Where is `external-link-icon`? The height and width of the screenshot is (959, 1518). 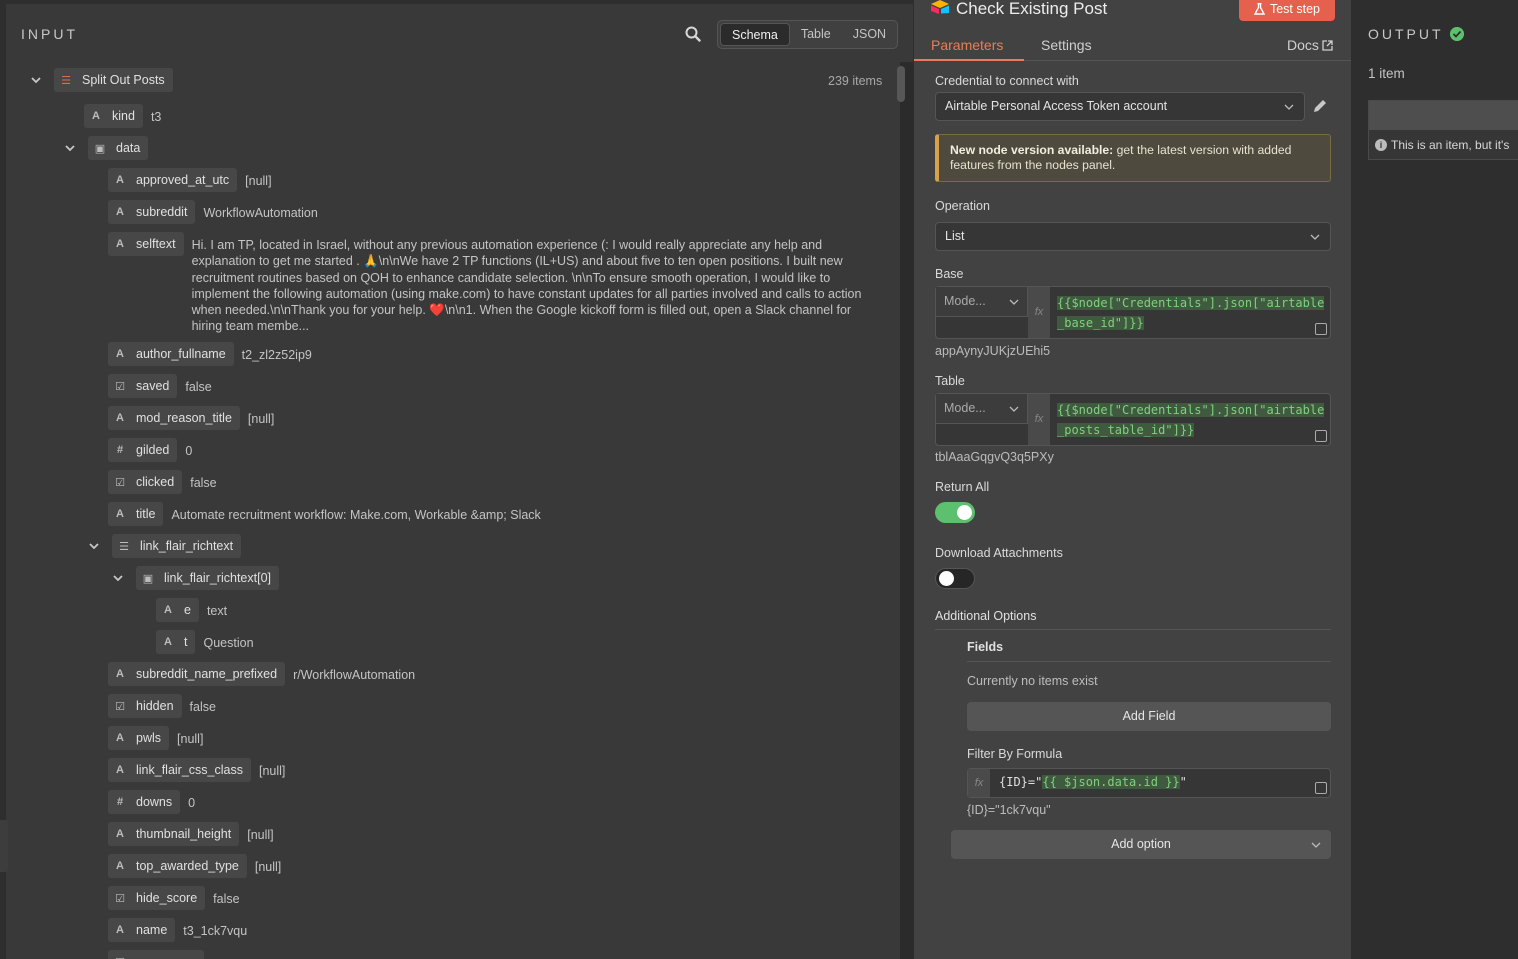
external-link-icon is located at coordinates (1327, 45).